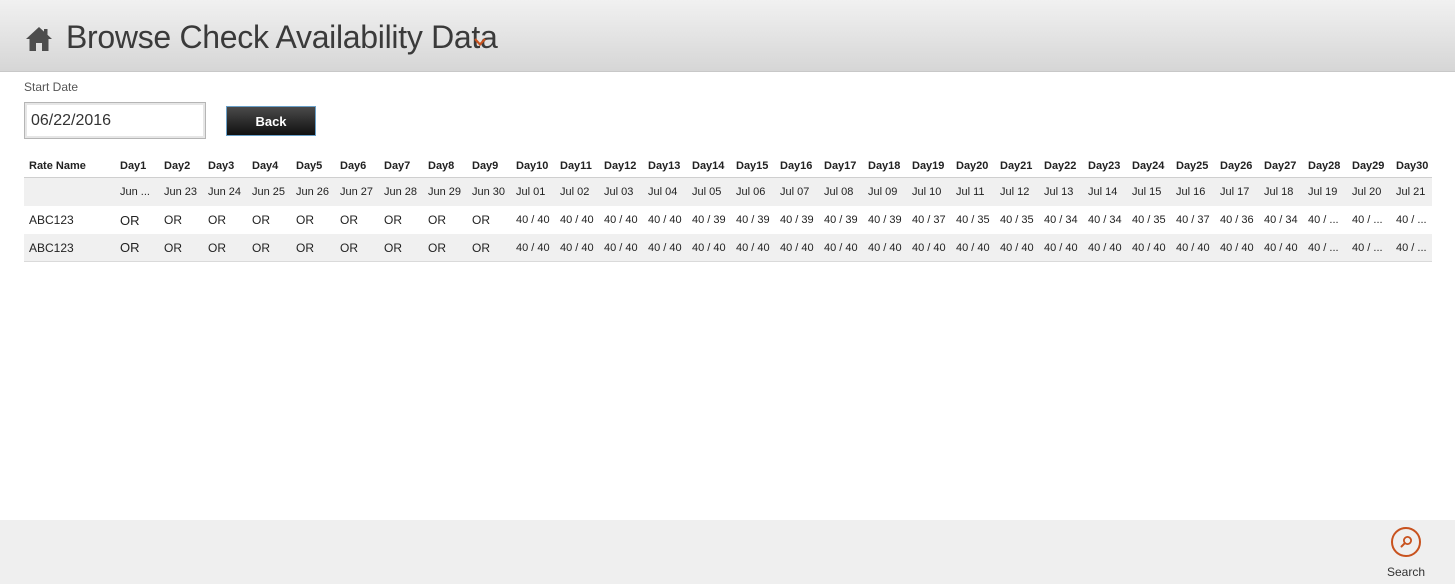 Image resolution: width=1455 pixels, height=584 pixels. Describe the element at coordinates (795, 192) in the screenshot. I see `date-cell: Jul 07` at that location.